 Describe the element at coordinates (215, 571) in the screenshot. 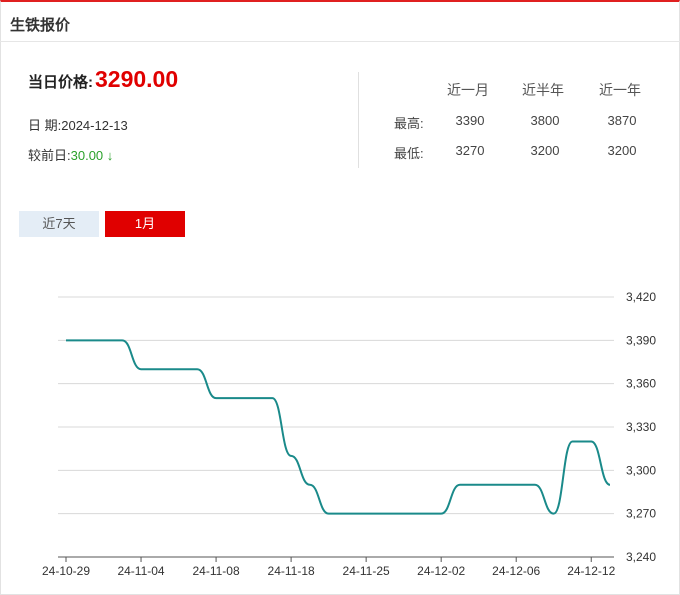

I see `x-tick-label: 24-11-08` at that location.